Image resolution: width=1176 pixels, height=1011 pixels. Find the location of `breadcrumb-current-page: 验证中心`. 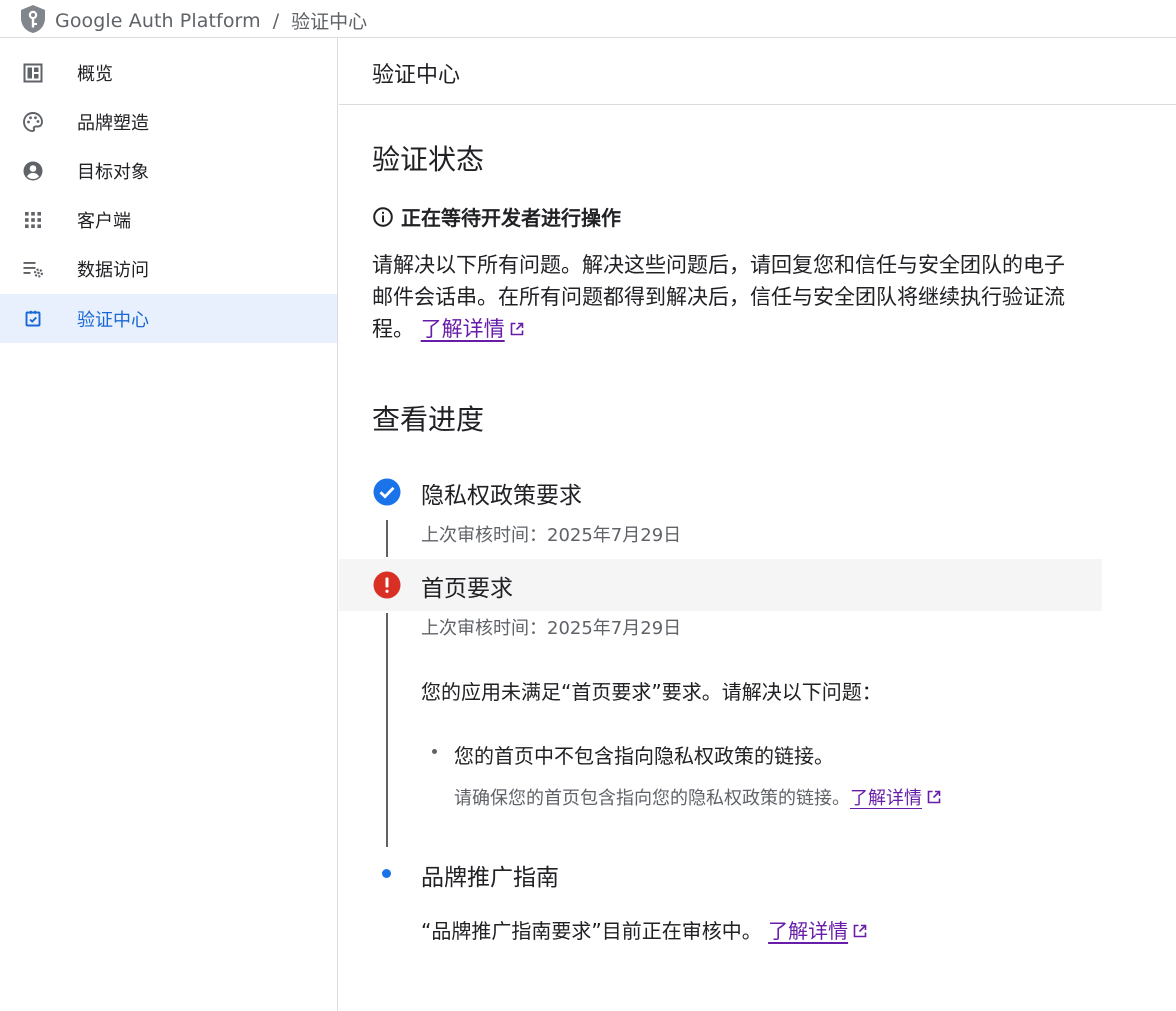

breadcrumb-current-page: 验证中心 is located at coordinates (329, 22).